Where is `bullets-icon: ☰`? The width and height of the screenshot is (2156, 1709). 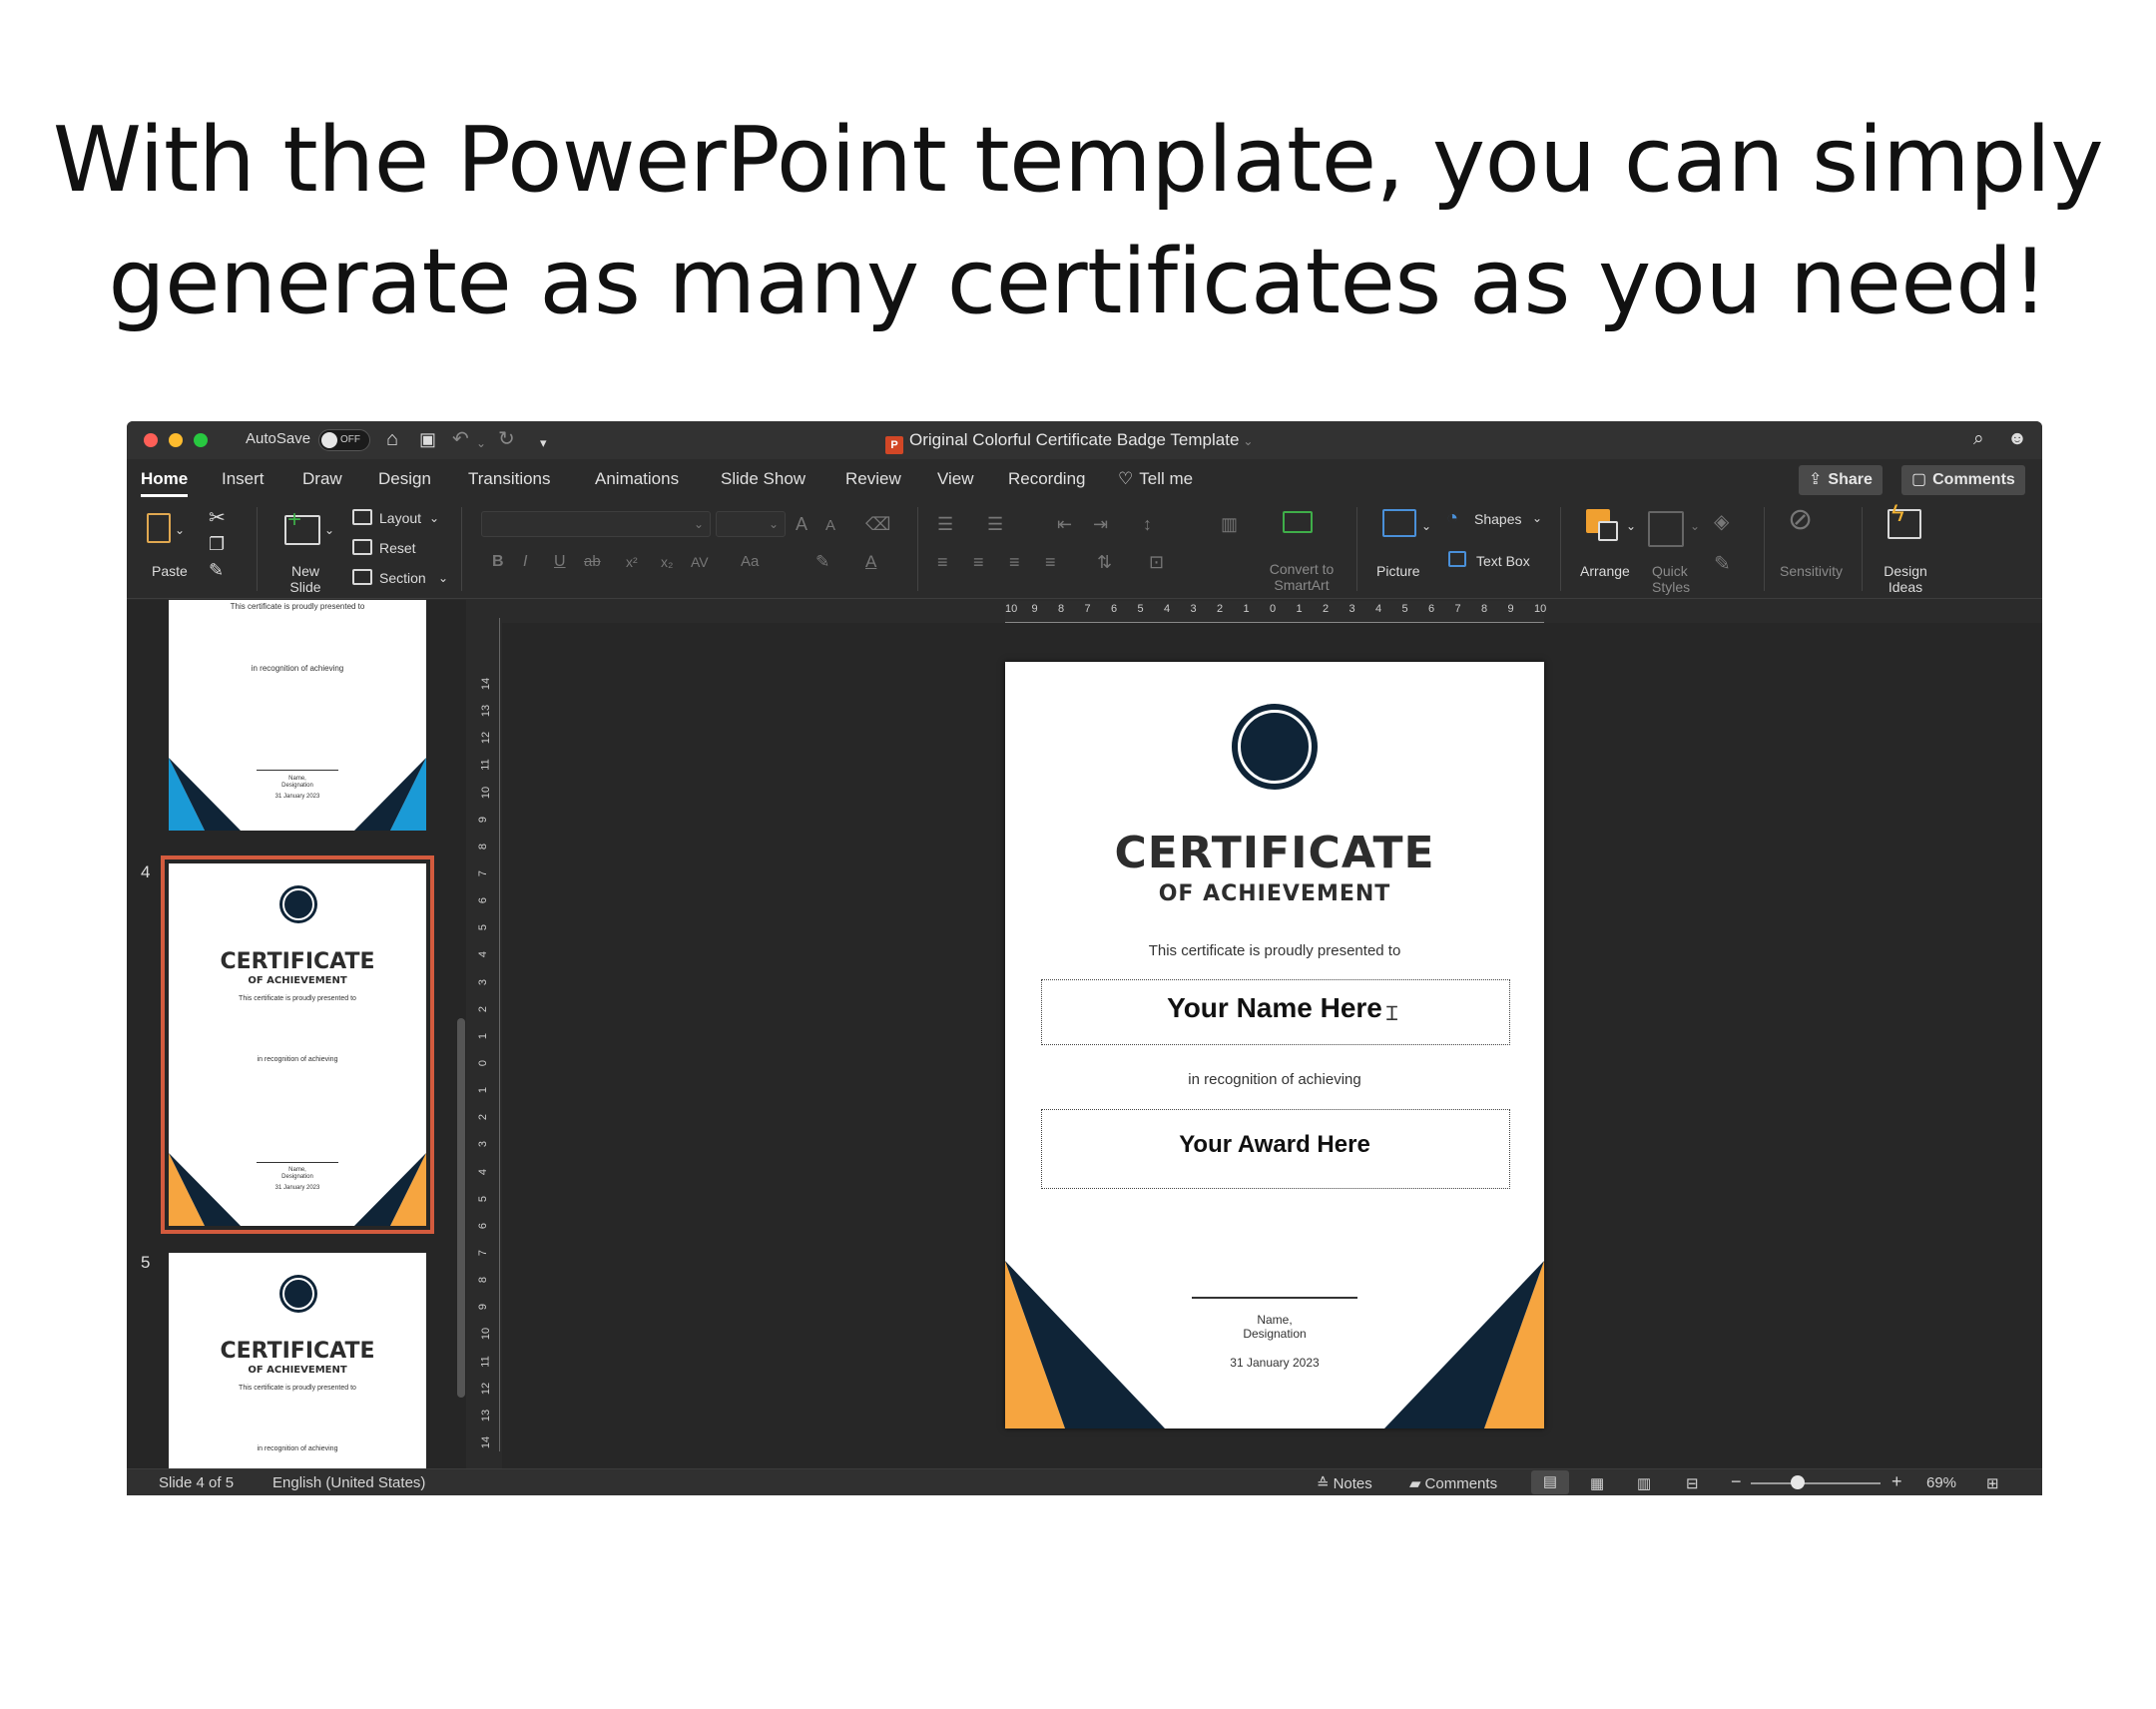 bullets-icon: ☰ is located at coordinates (945, 524).